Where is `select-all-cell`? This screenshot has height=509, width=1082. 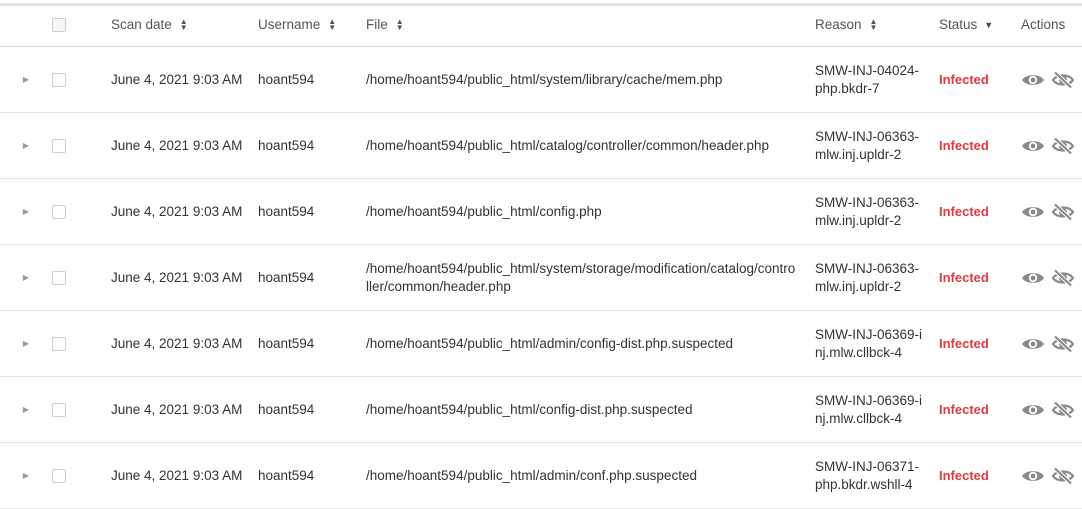
select-all-cell is located at coordinates (60, 24).